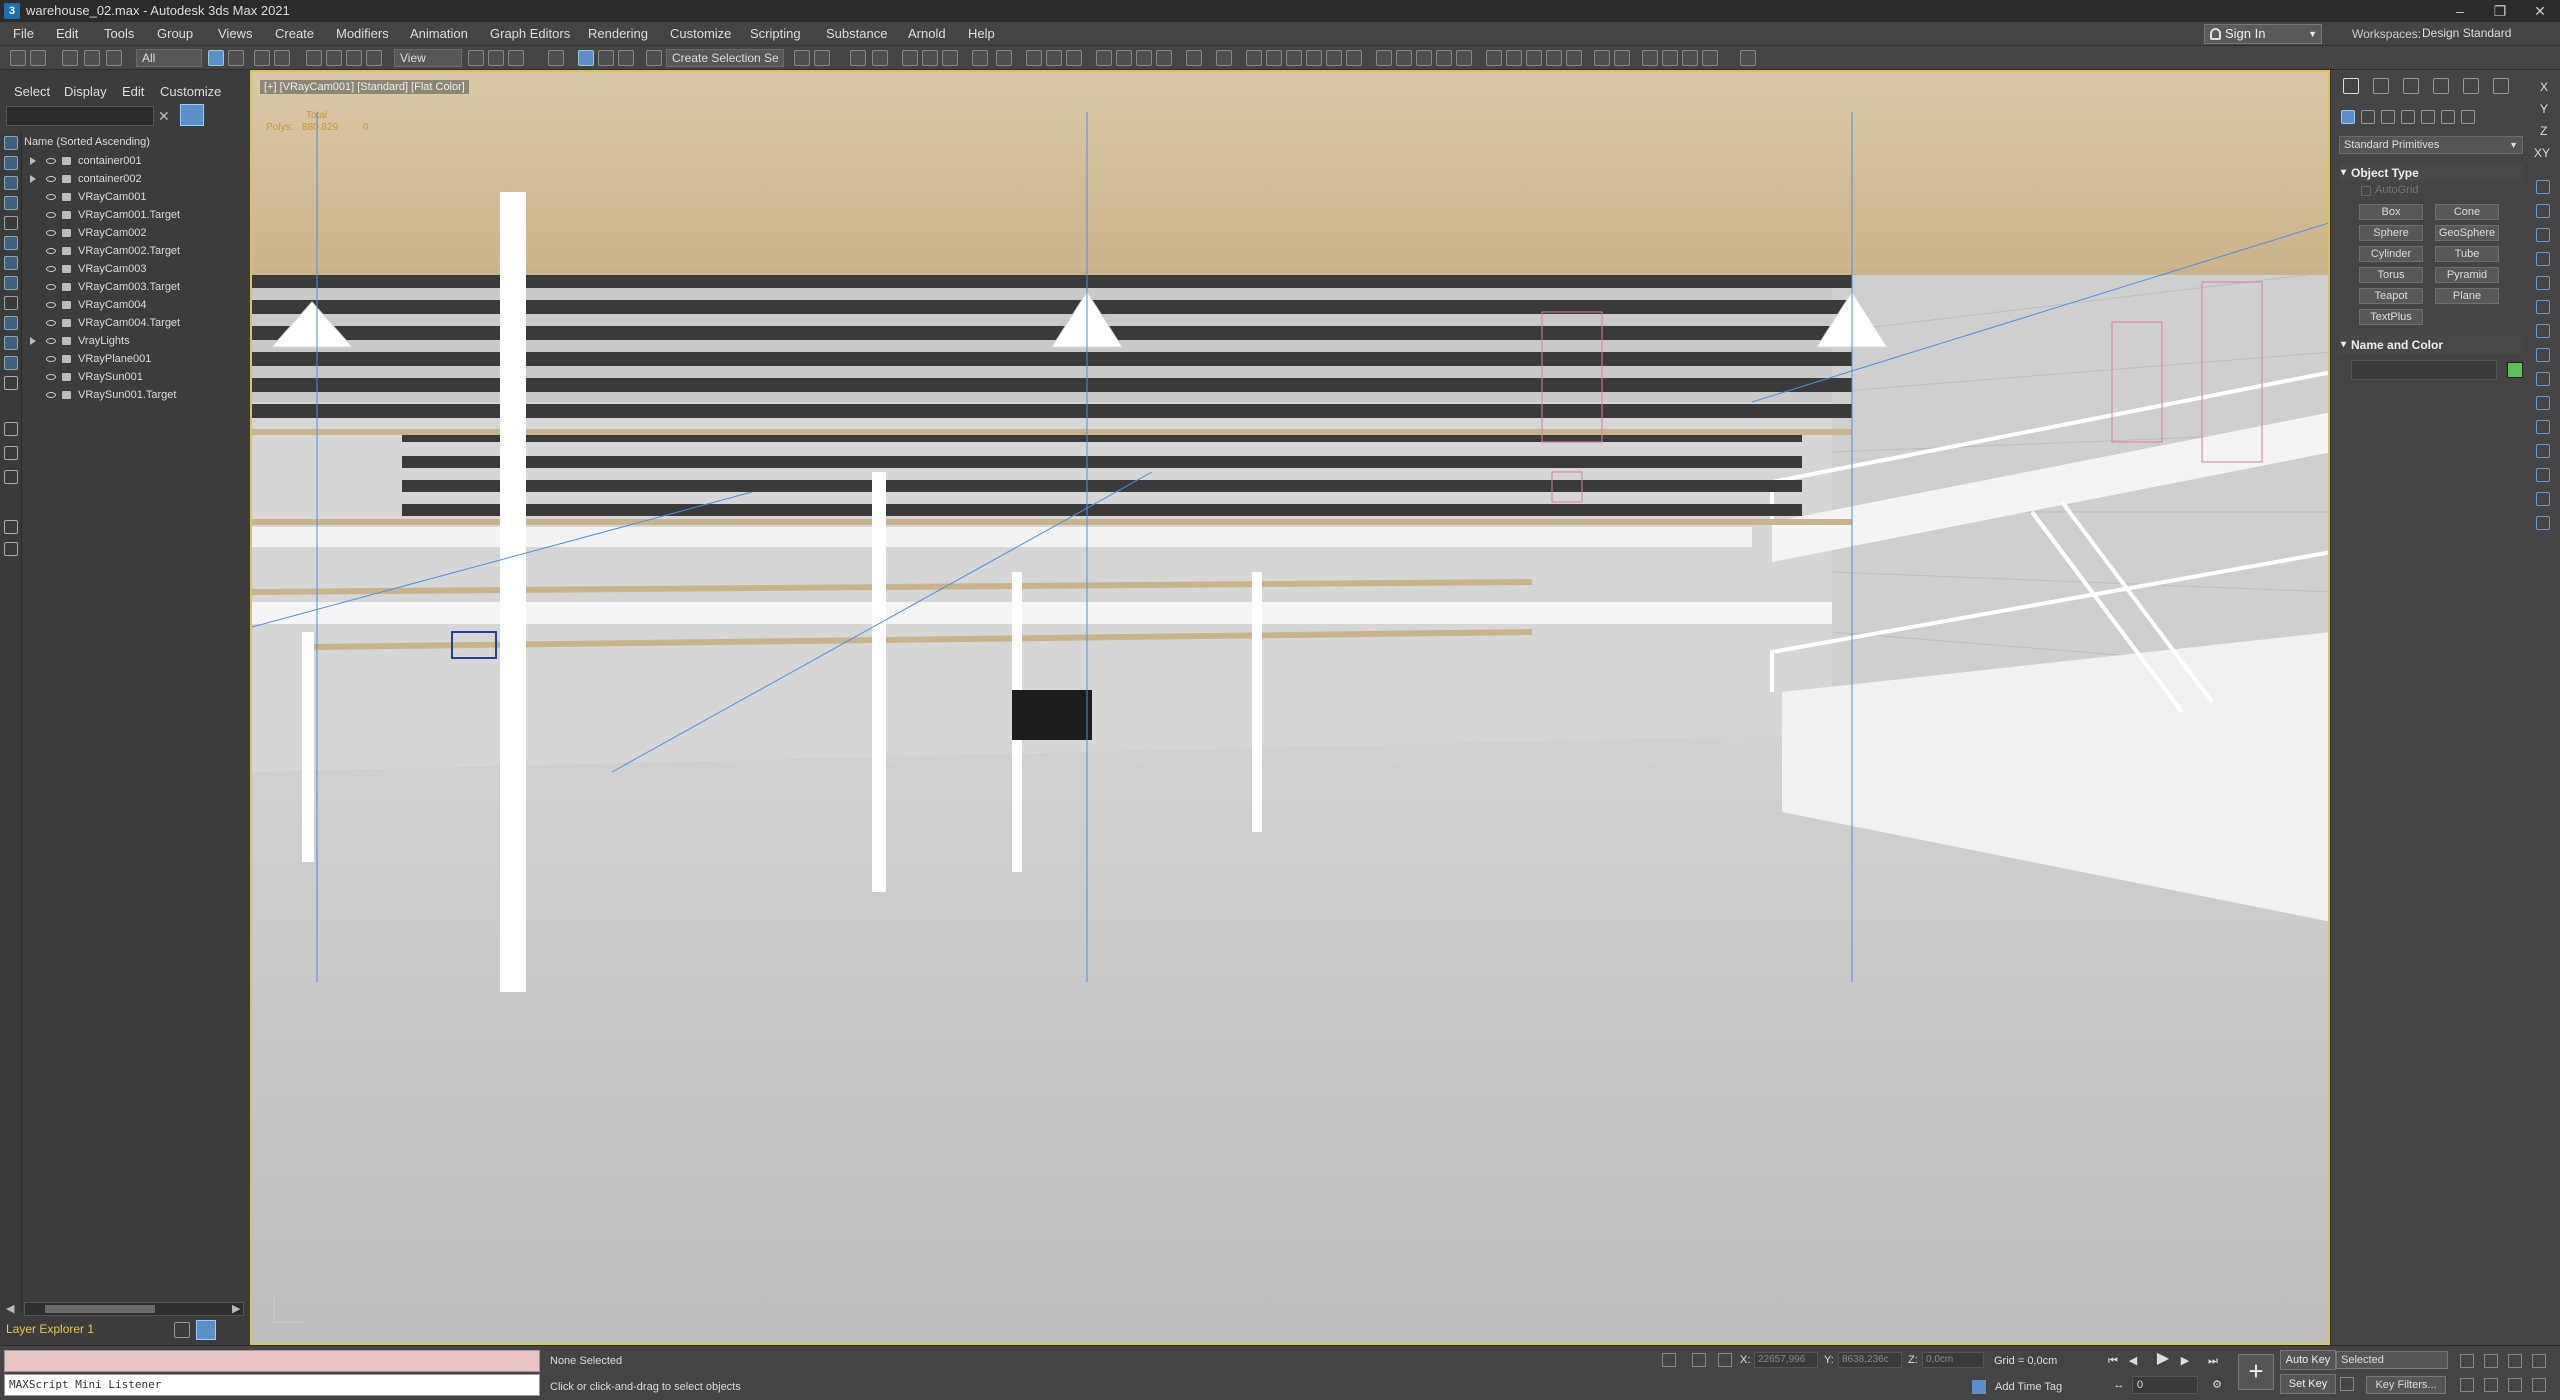  I want to click on menu-scripting: Scripting, so click(775, 33).